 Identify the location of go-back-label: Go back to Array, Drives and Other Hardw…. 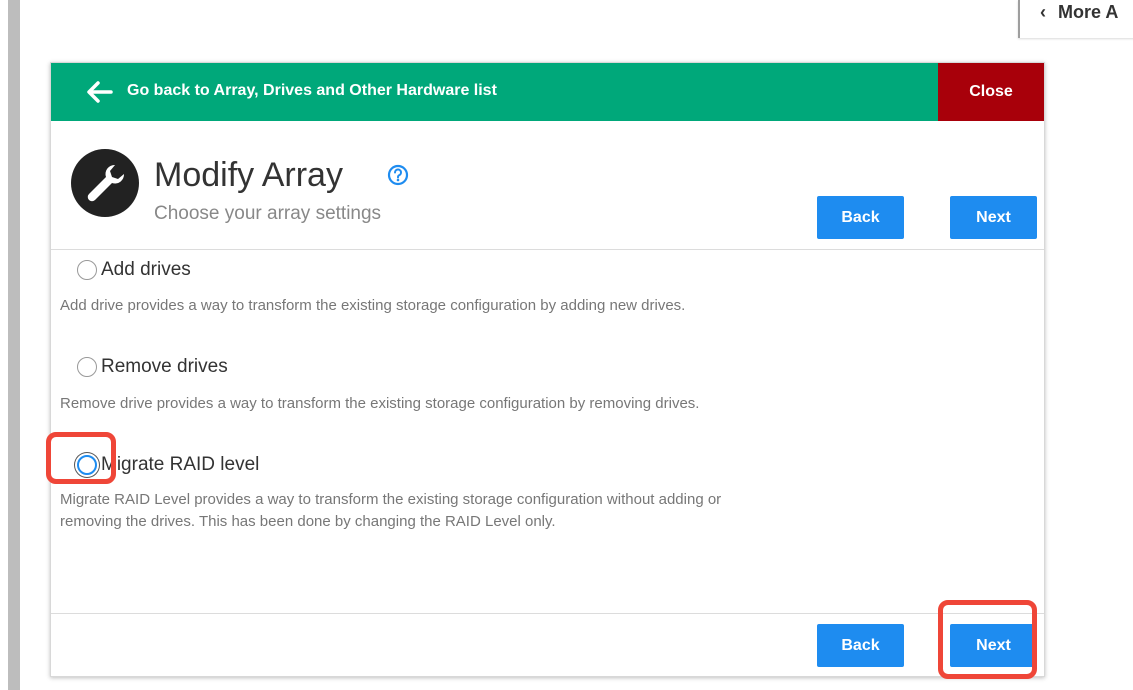
(312, 90).